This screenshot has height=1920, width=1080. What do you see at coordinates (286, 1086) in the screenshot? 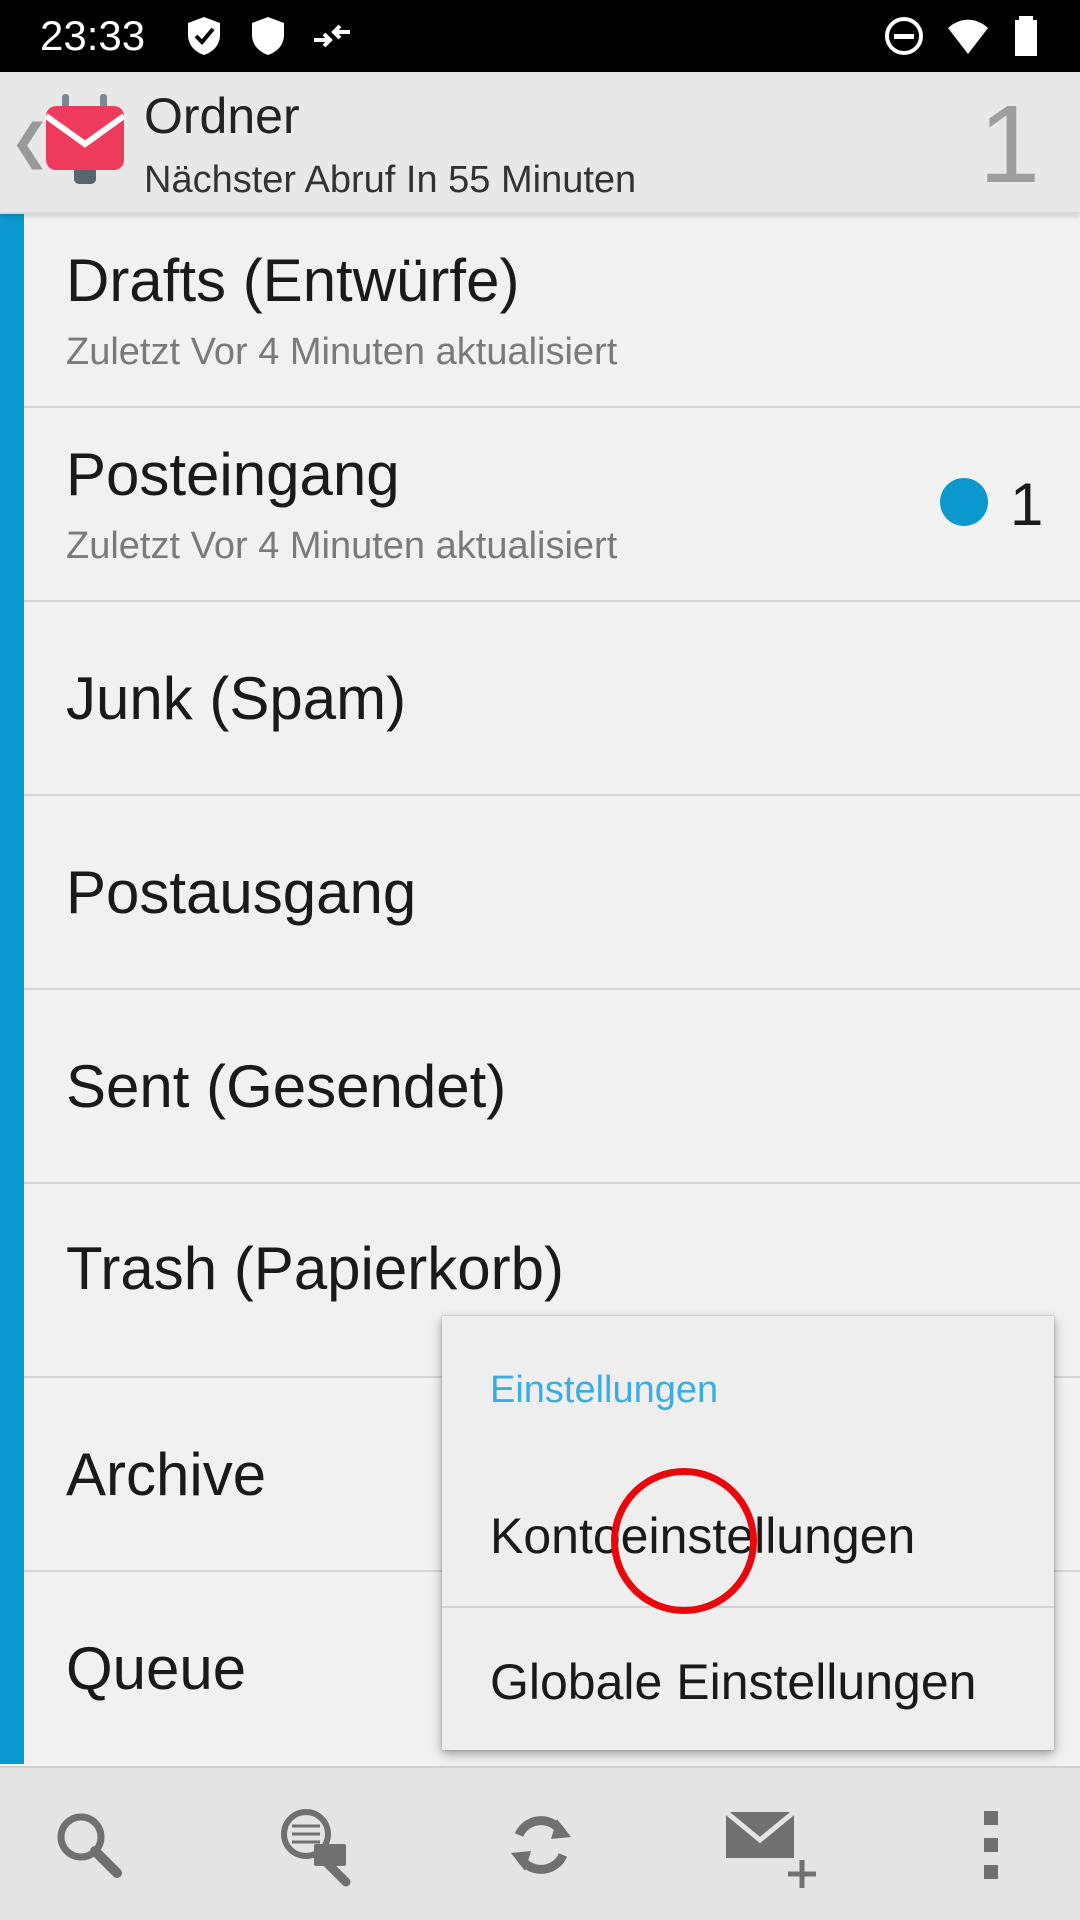
I see `folder-name: Sent (Gesendet)` at bounding box center [286, 1086].